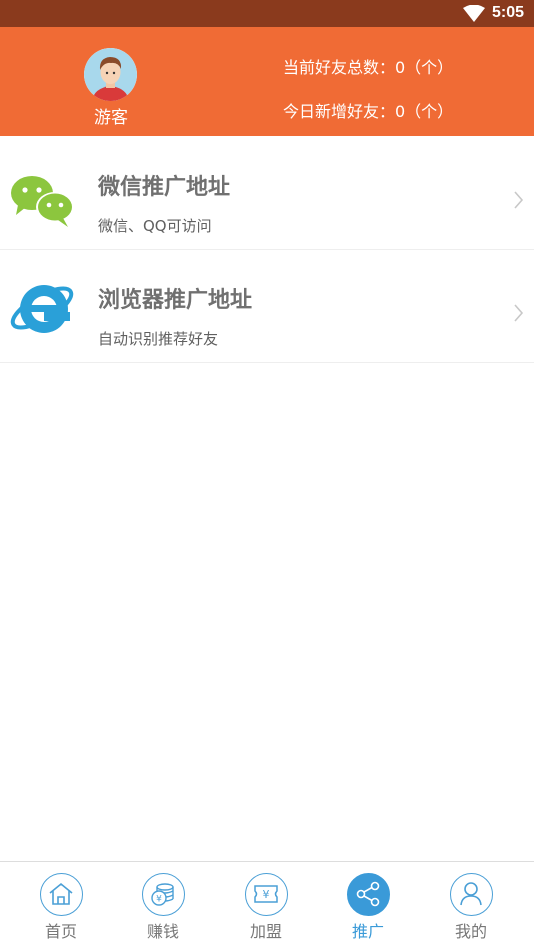 The height and width of the screenshot is (949, 534). I want to click on list-item-wechat-promo: 微信推广地址 微信、QQ可访问, so click(267, 193).